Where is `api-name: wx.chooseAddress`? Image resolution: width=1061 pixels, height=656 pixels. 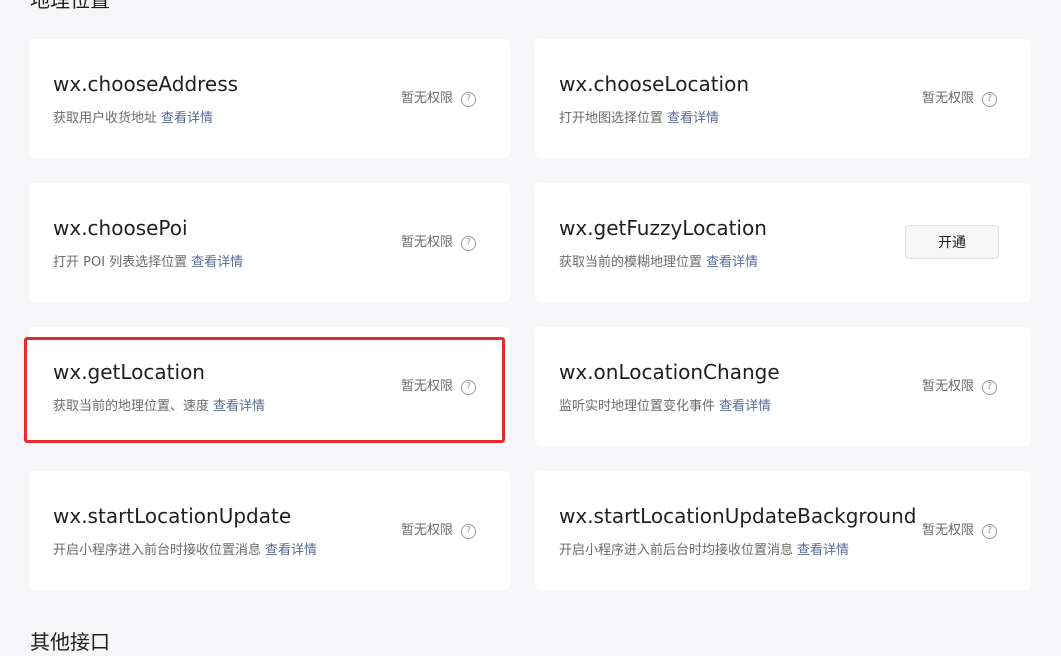 api-name: wx.chooseAddress is located at coordinates (146, 84).